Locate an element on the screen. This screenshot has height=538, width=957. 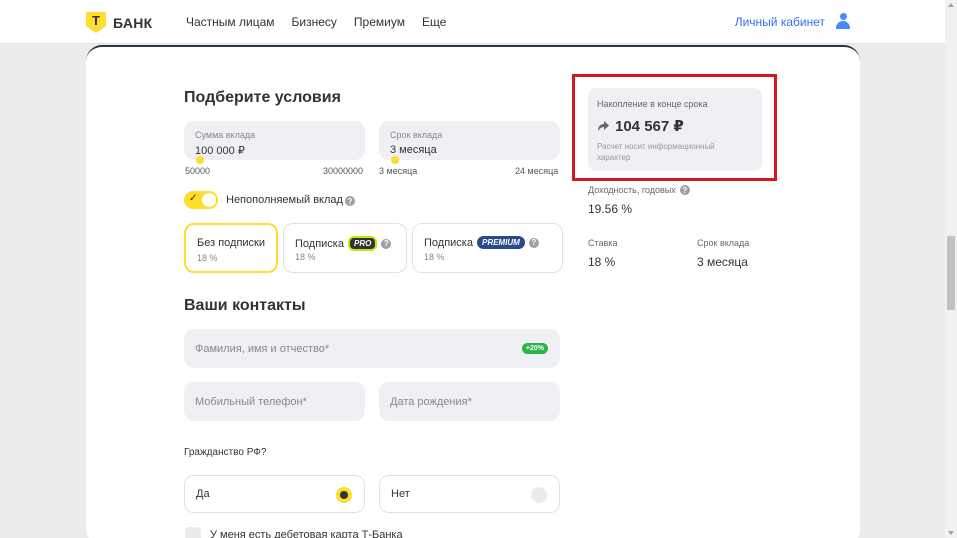
citizenship-no: Нет is located at coordinates (469, 494).